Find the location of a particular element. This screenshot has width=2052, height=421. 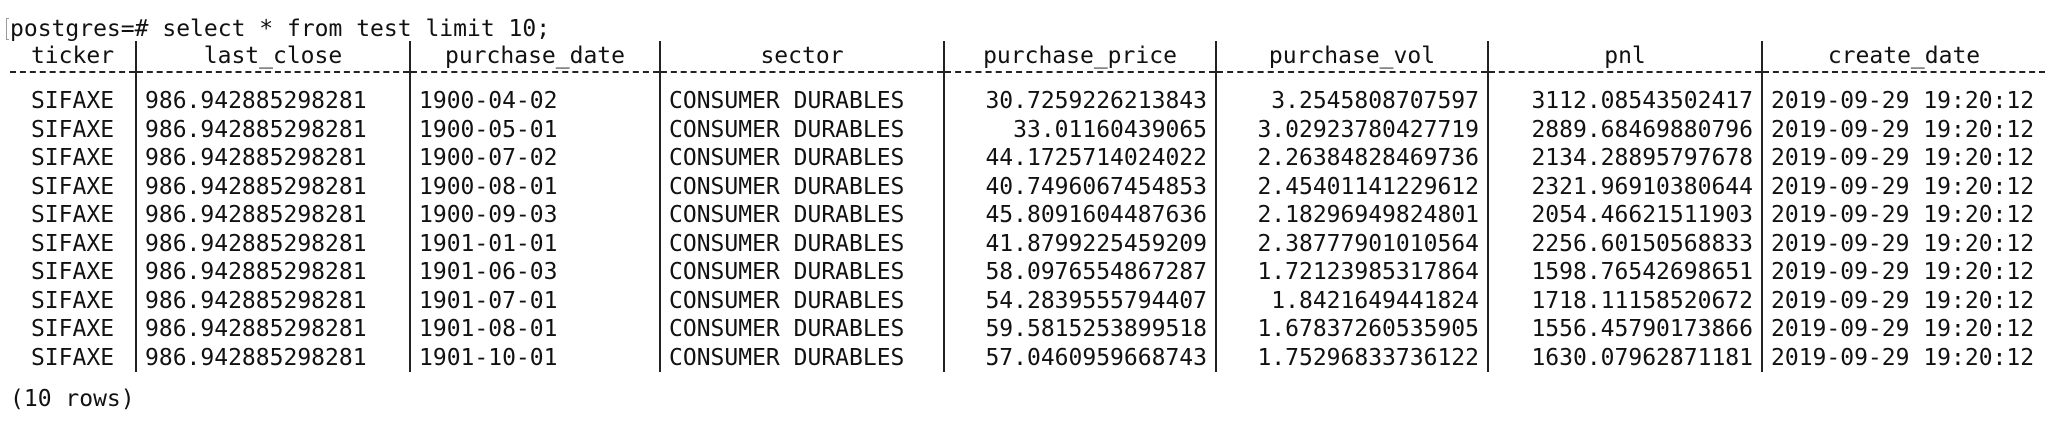

cell-purchase-vol: 1.67837260535905 is located at coordinates (1352, 329).